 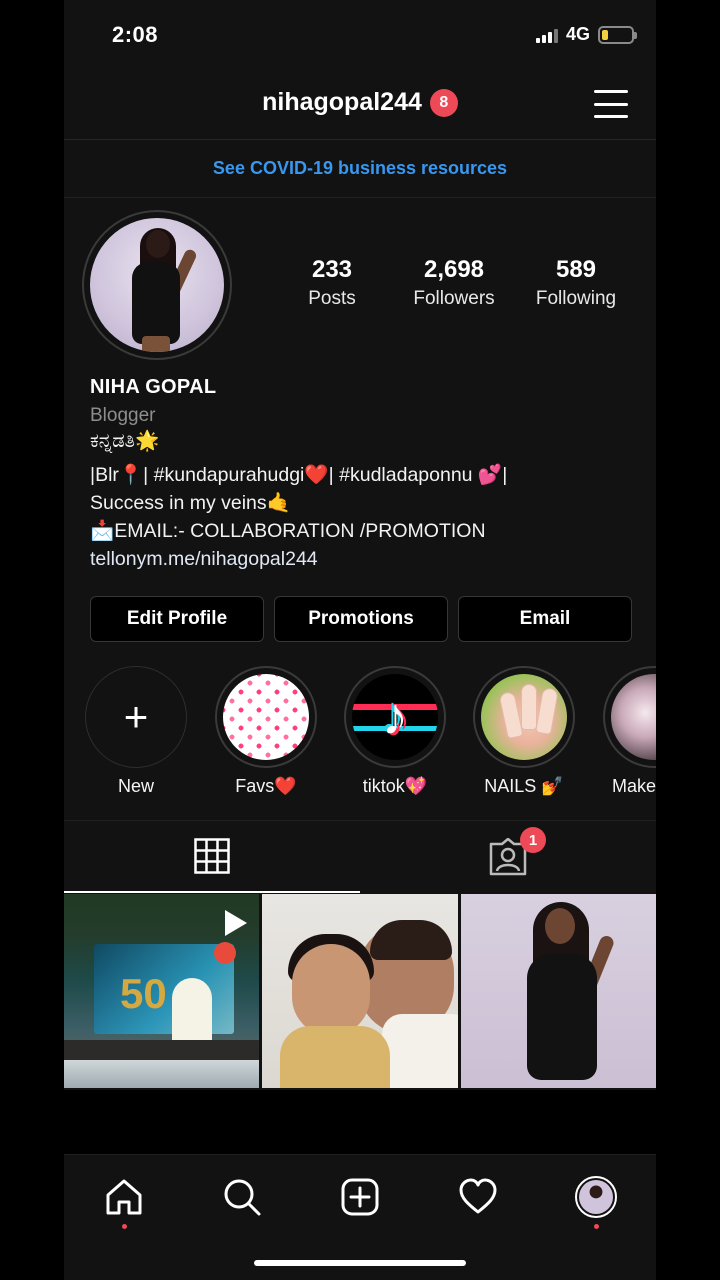 I want to click on avatar-photo, so click(x=157, y=285).